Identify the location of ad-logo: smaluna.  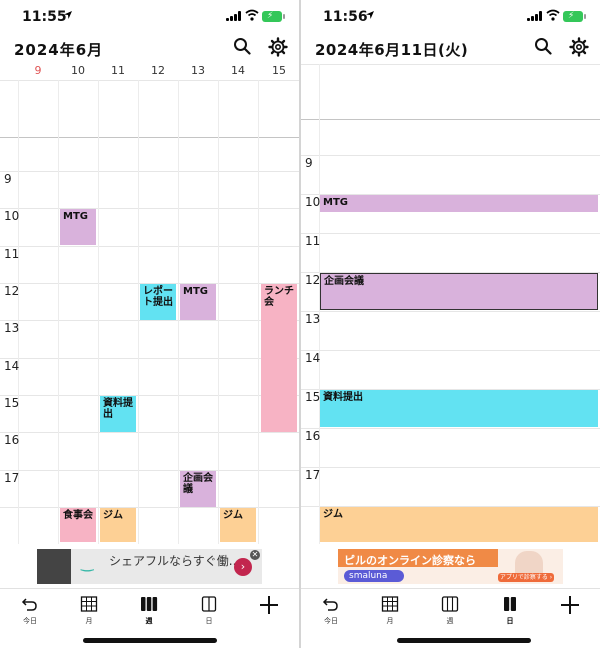
(374, 576).